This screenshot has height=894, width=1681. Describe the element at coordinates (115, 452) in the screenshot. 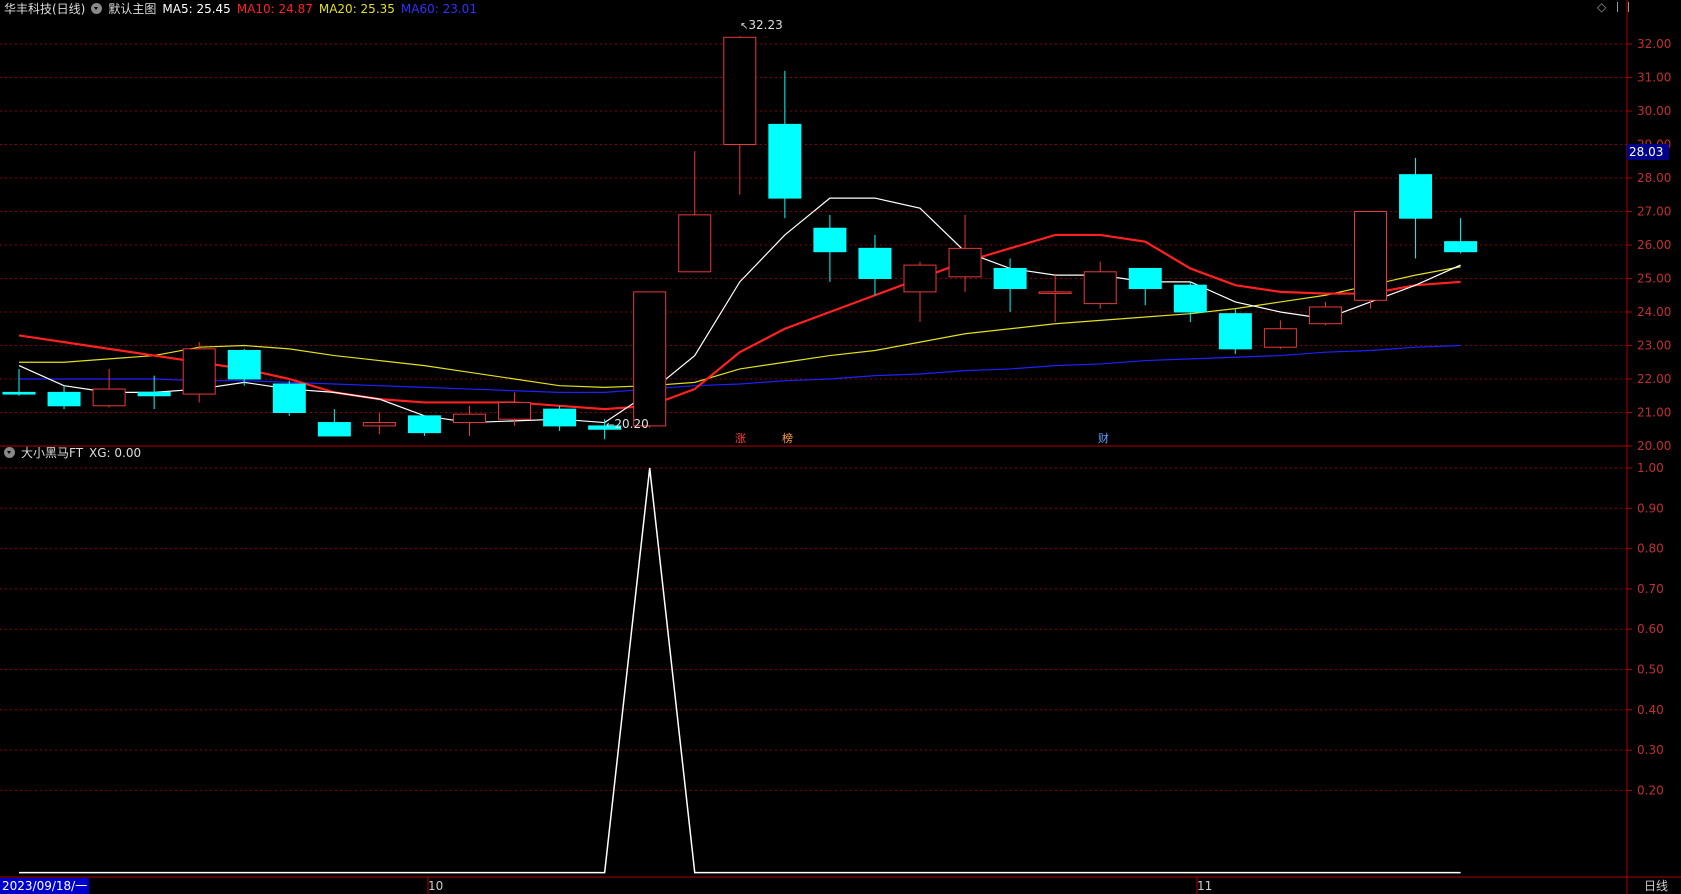

I see `indicator-xg-value: XG: 0.00` at that location.